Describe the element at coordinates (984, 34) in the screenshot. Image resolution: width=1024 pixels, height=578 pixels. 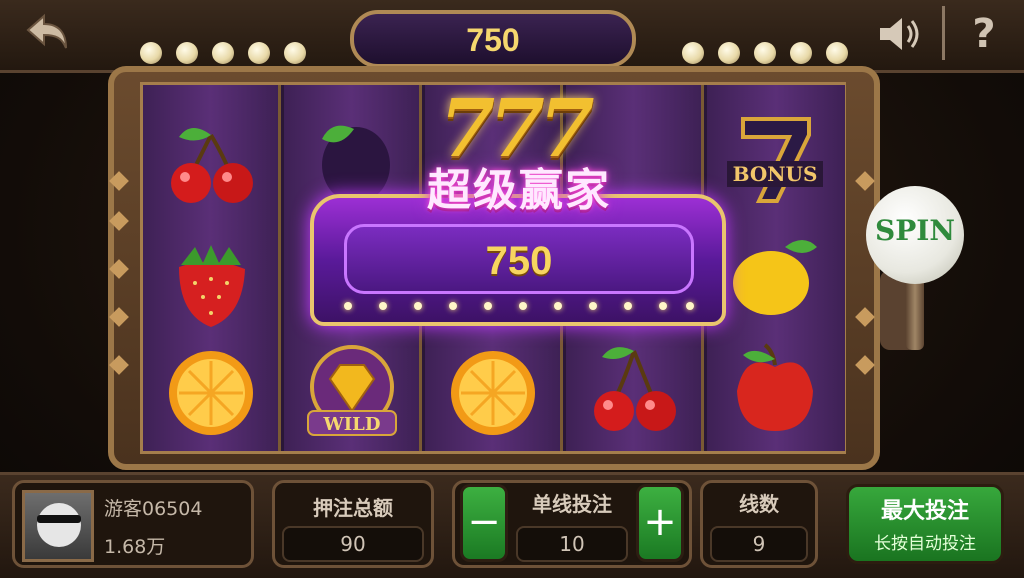
I see `help-button: ?` at that location.